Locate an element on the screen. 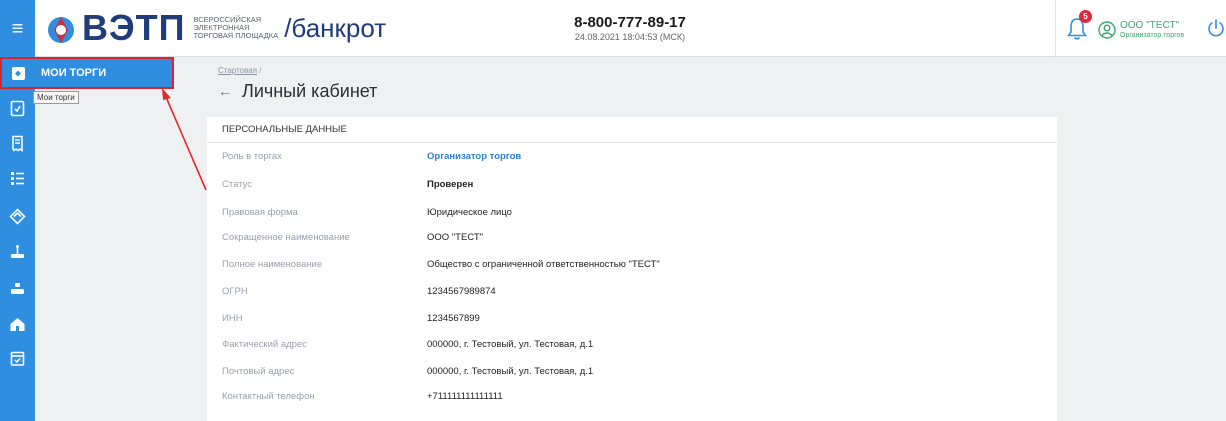 This screenshot has width=1226, height=421. calendar-icon is located at coordinates (17, 358).